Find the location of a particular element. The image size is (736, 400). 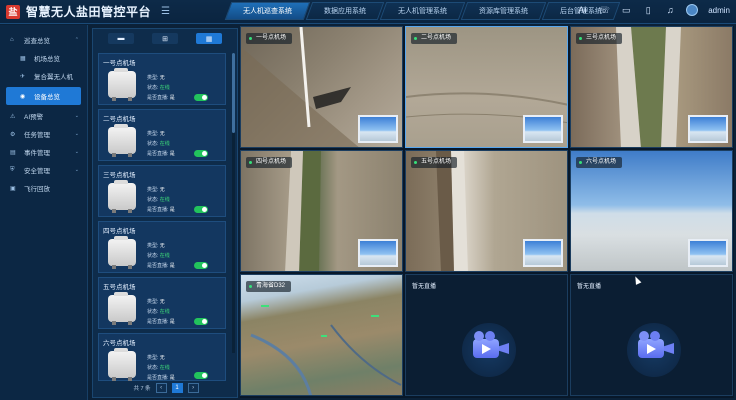

top-tabs: 无人机巡查系统 数据应用系统 无人机管理系统 资源库管理系统 后台管理系统 is located at coordinates (422, 11).